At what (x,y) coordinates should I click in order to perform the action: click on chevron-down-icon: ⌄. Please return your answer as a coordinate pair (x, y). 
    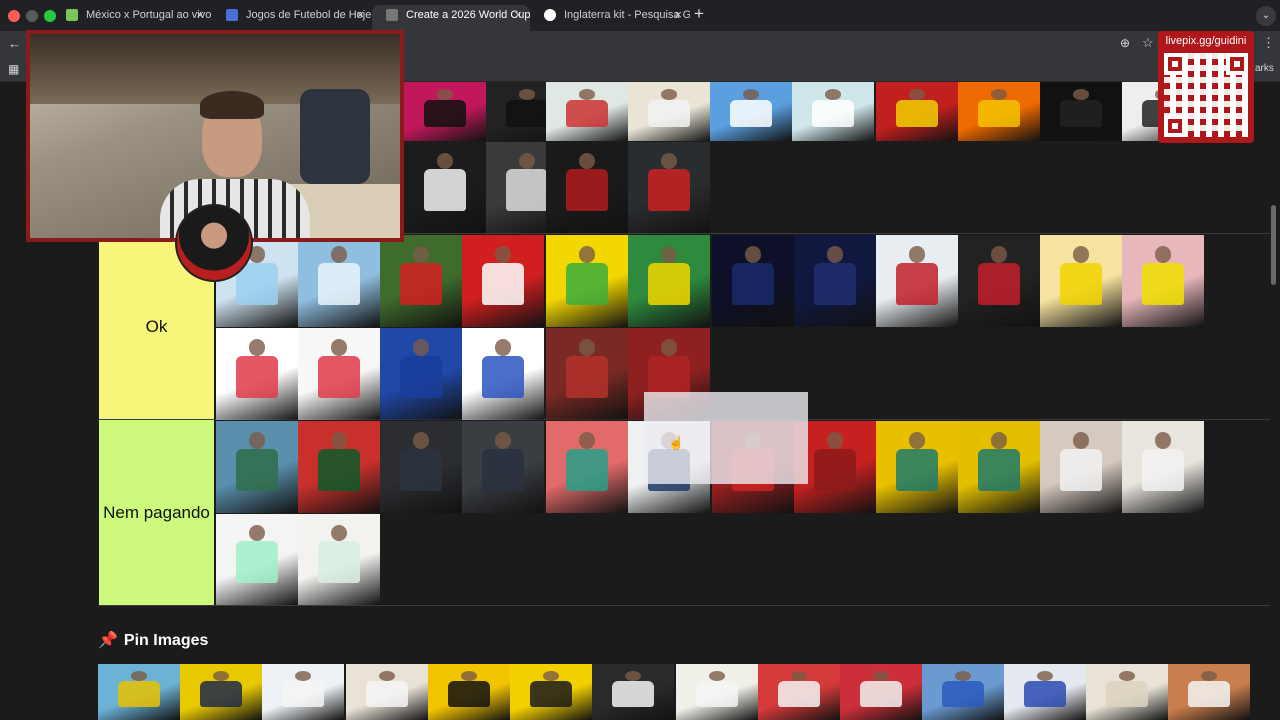
    Looking at the image, I should click on (1266, 16).